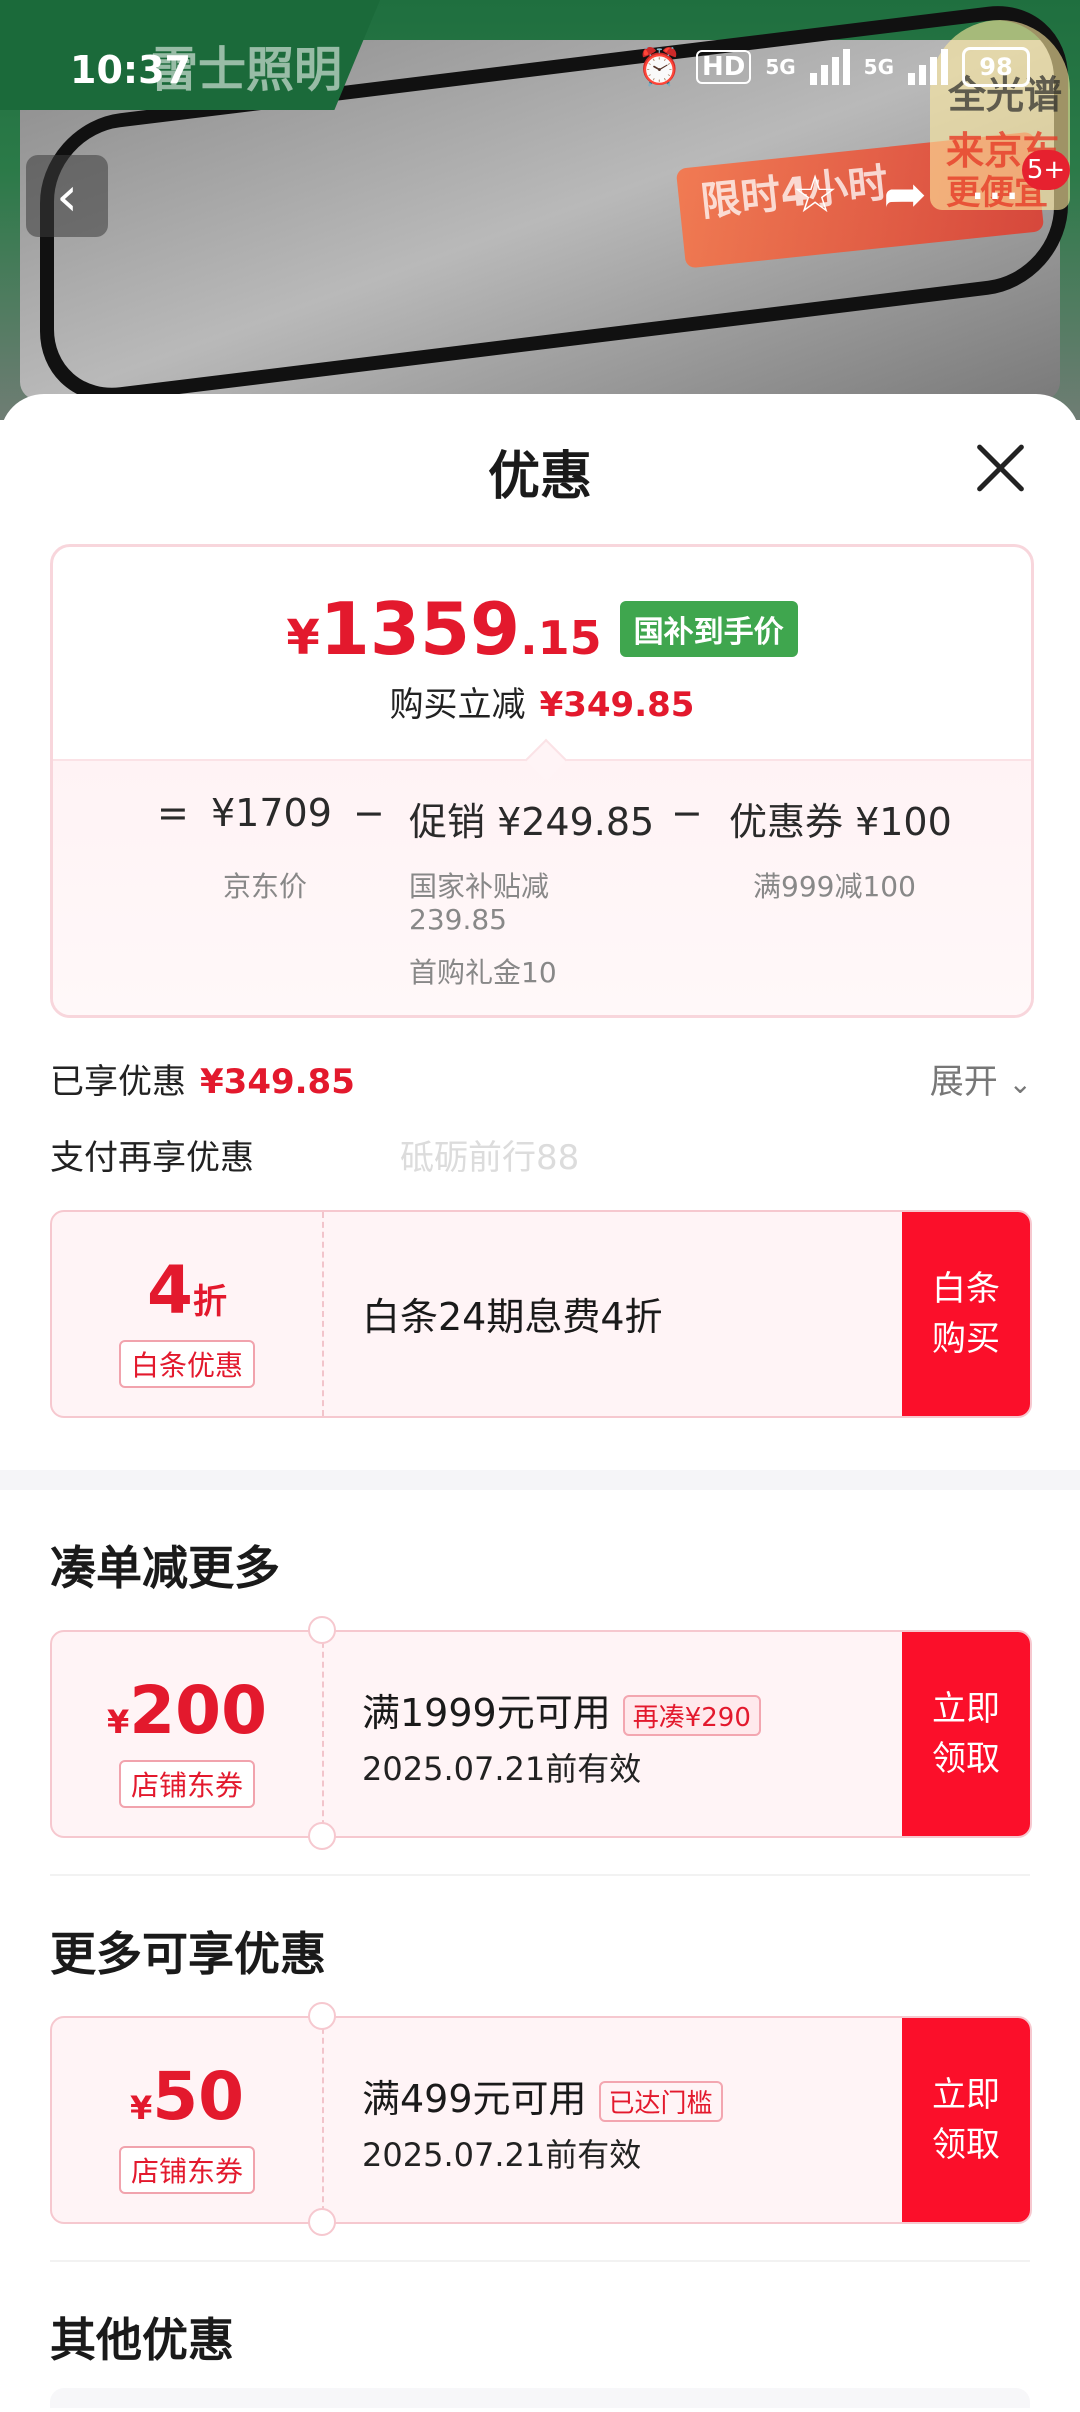  I want to click on coupon-200-badge: 再凑¥290, so click(691, 1715).